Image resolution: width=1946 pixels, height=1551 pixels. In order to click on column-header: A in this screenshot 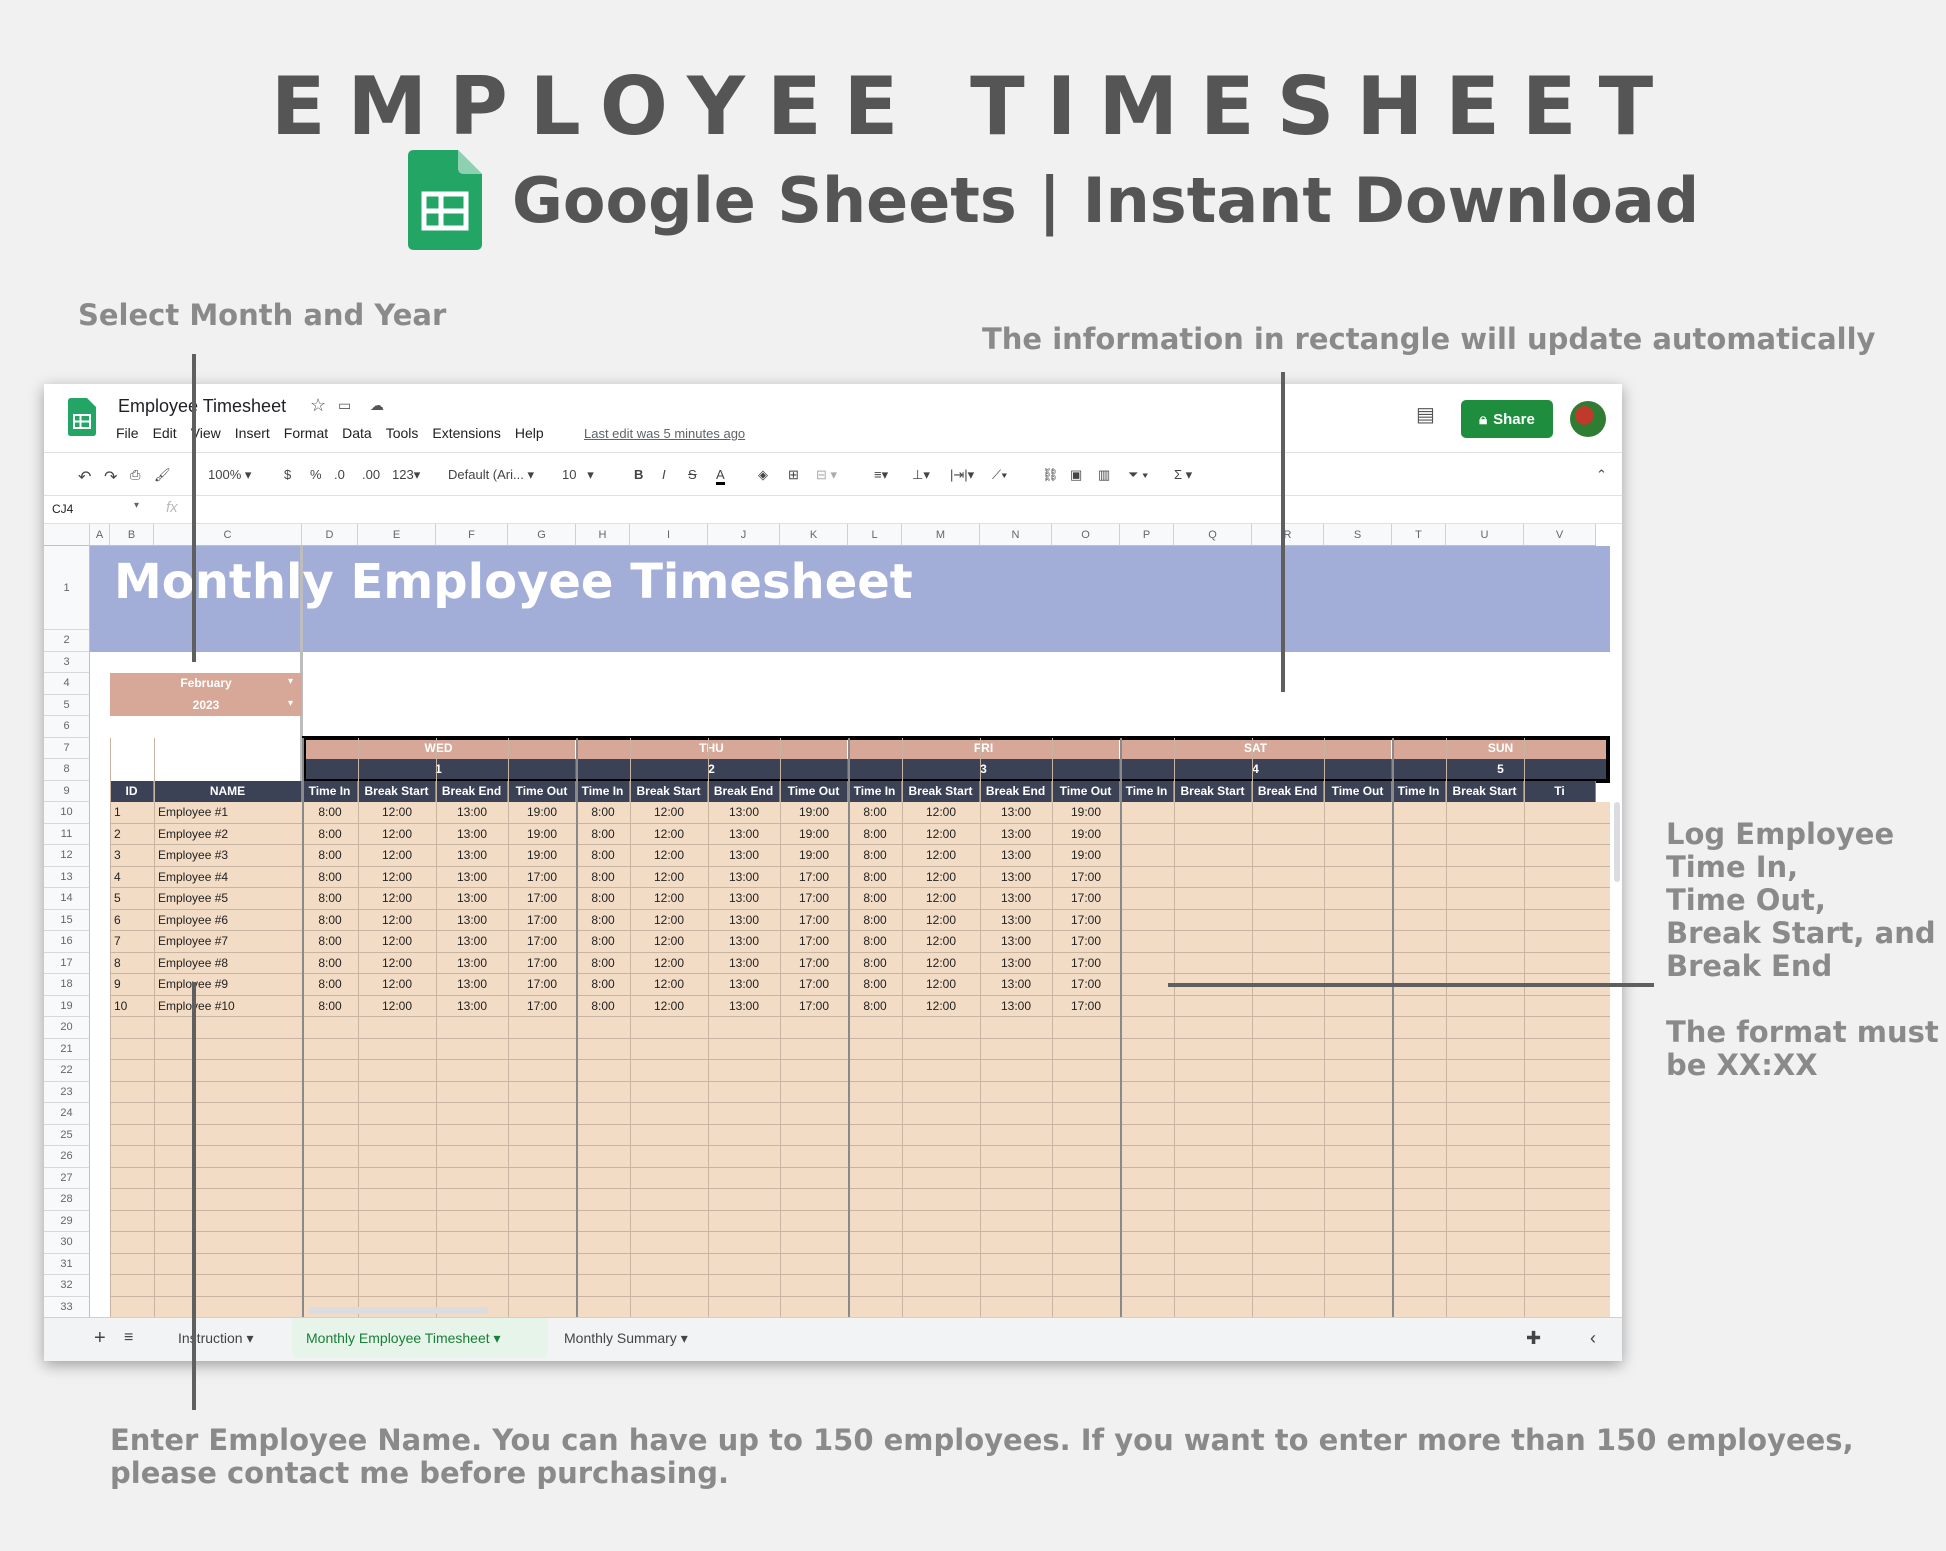, I will do `click(100, 535)`.